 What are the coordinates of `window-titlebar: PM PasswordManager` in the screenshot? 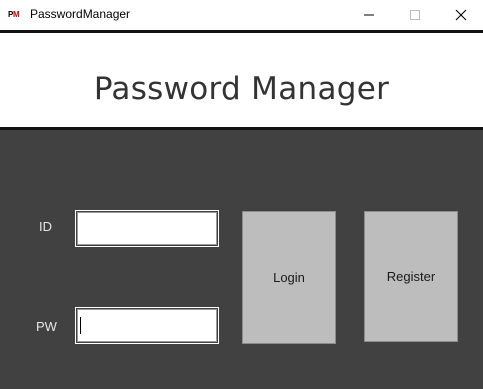 It's located at (241, 15).